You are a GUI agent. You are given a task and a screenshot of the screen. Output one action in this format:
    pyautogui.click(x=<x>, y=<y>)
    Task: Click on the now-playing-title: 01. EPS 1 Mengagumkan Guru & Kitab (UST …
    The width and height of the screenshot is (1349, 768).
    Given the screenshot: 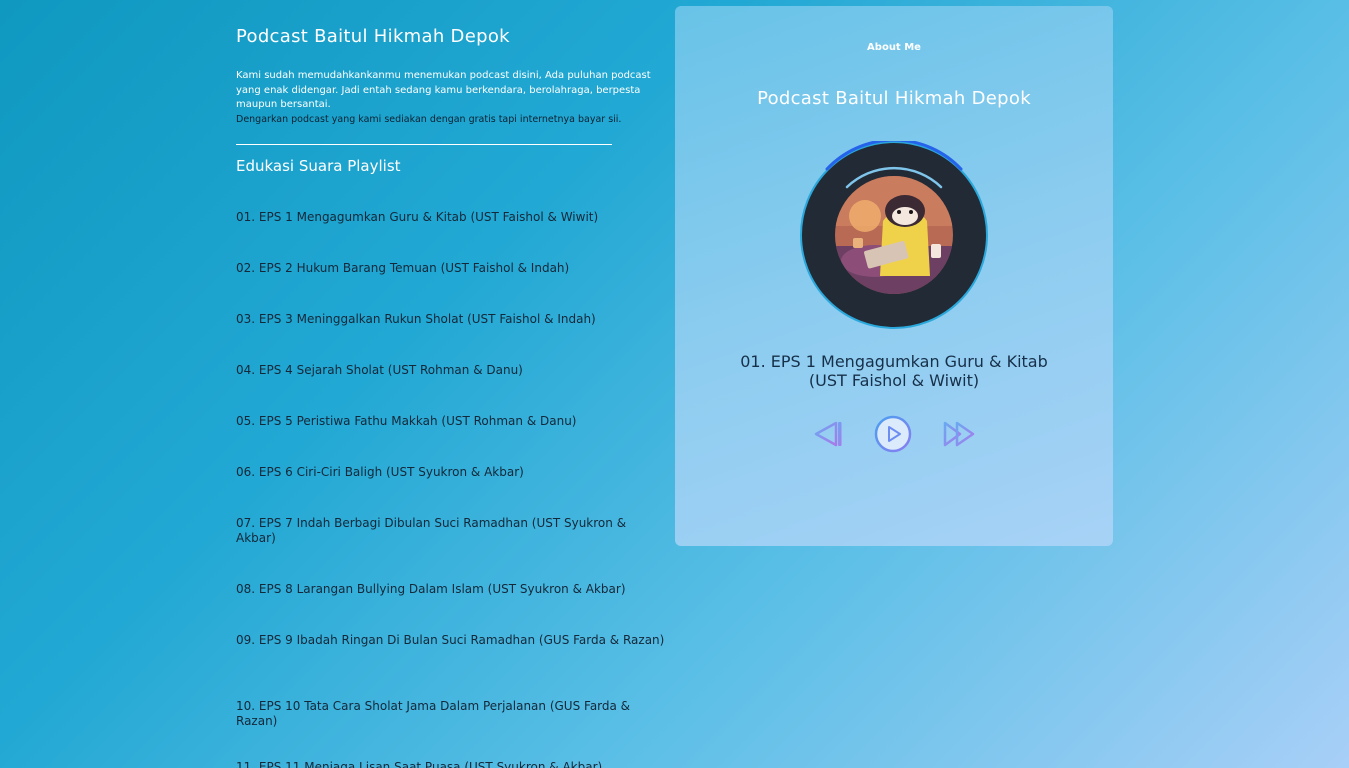 What is the action you would take?
    pyautogui.click(x=894, y=371)
    